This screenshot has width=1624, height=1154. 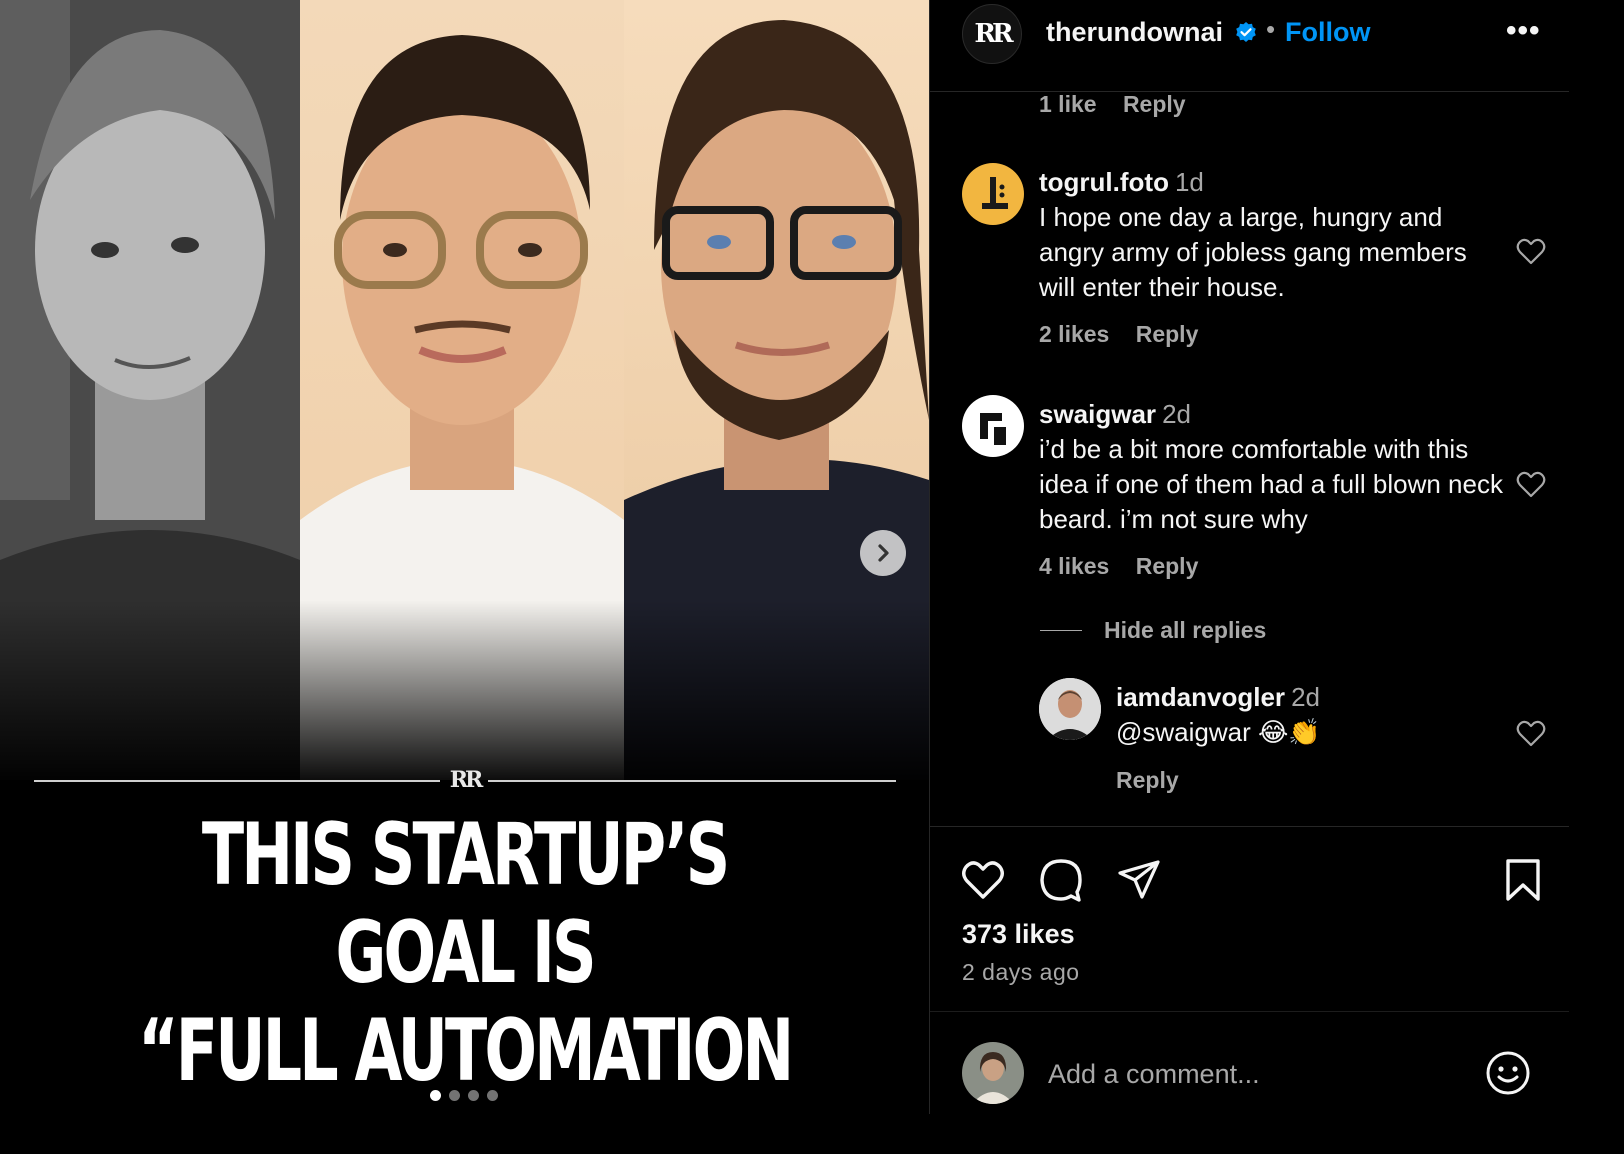 I want to click on post-time: 2 days ago, so click(x=1021, y=972).